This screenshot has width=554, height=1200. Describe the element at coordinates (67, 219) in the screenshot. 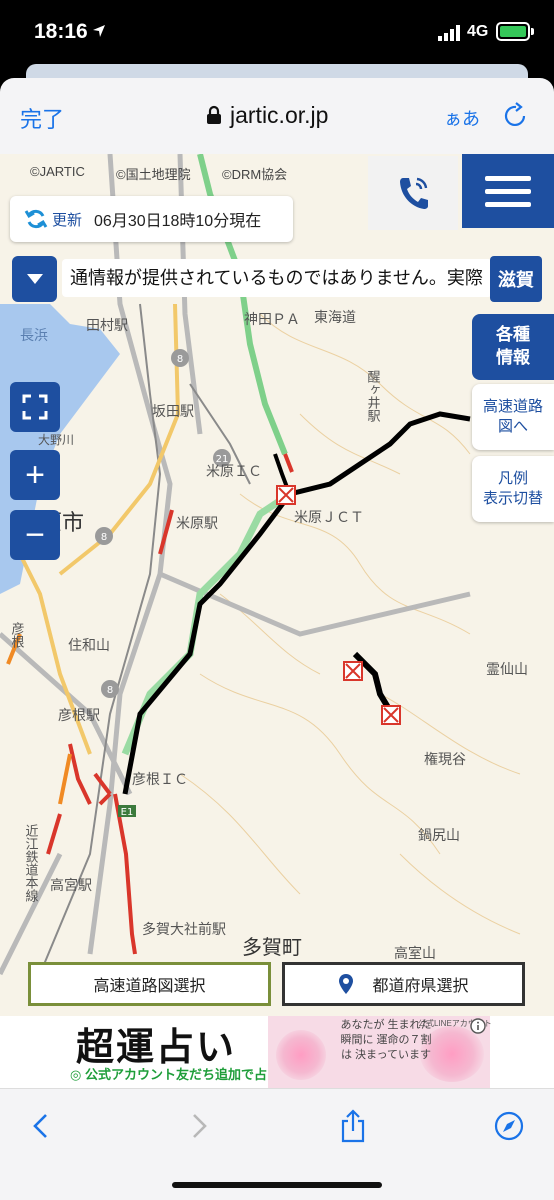

I see `update-button: 更新` at that location.